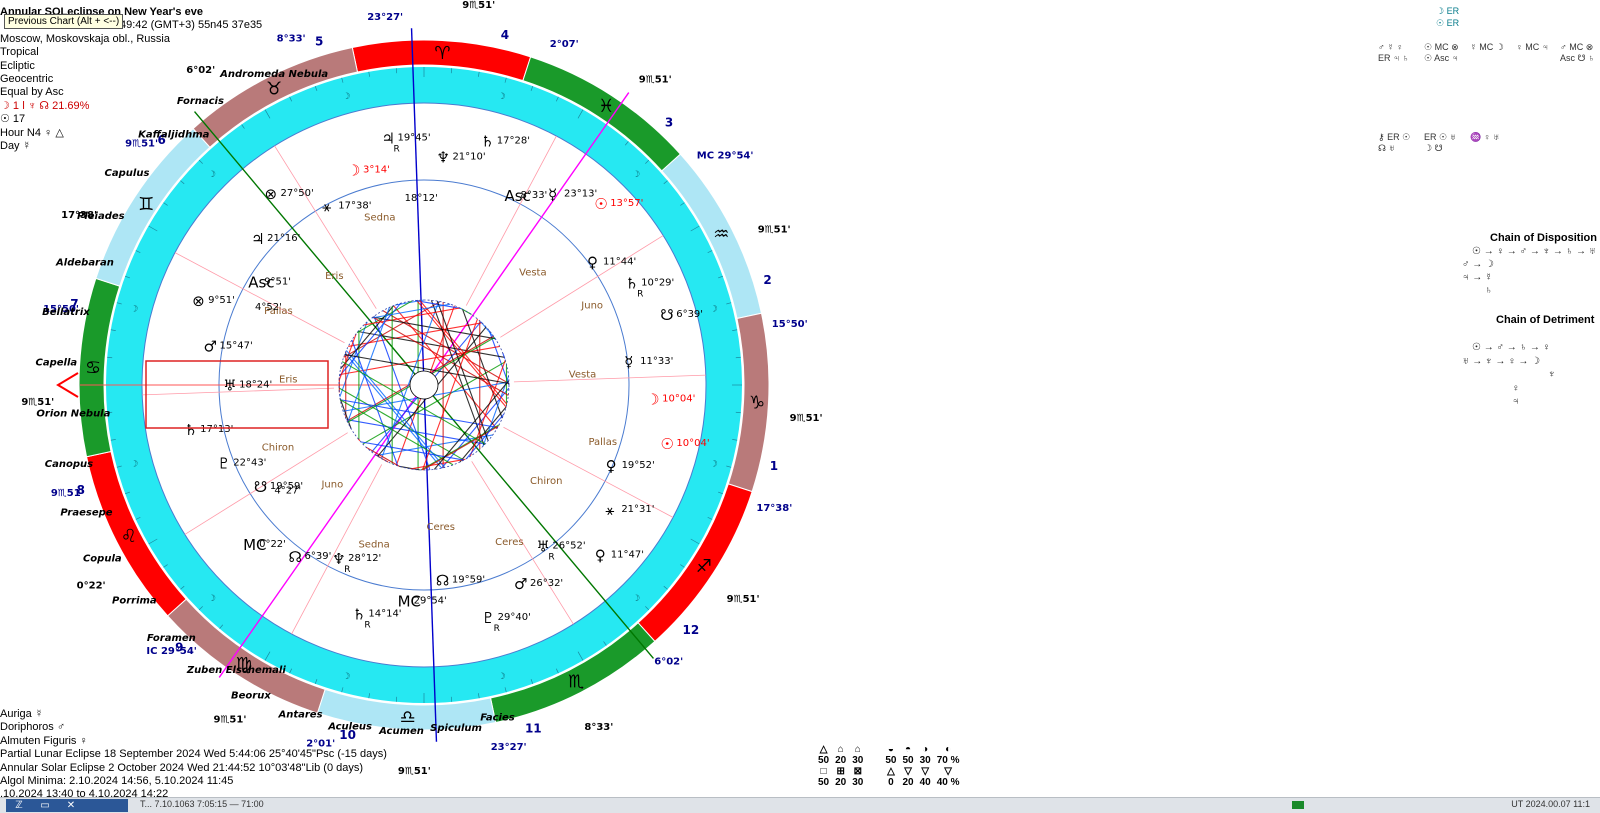 The height and width of the screenshot is (813, 1600). Describe the element at coordinates (606, 106) in the screenshot. I see `zodiac-sign-glyph: ♓` at that location.